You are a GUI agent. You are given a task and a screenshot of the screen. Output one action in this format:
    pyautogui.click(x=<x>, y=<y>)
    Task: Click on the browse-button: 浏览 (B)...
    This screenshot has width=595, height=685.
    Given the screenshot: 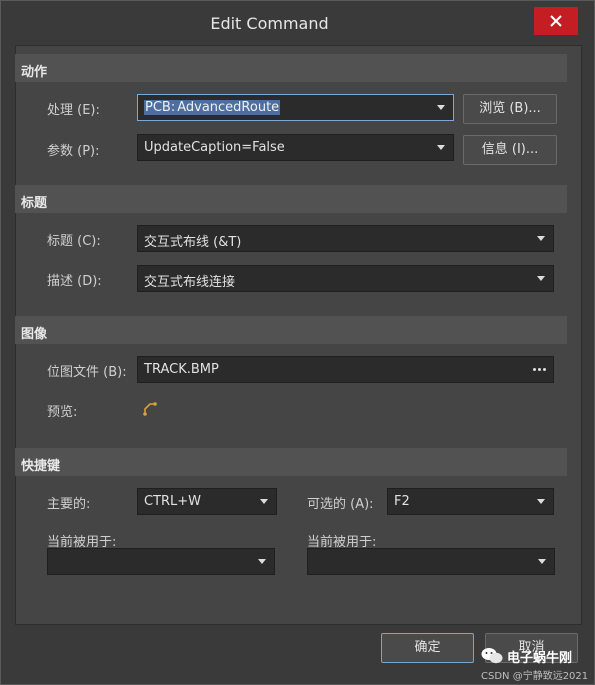 What is the action you would take?
    pyautogui.click(x=510, y=109)
    